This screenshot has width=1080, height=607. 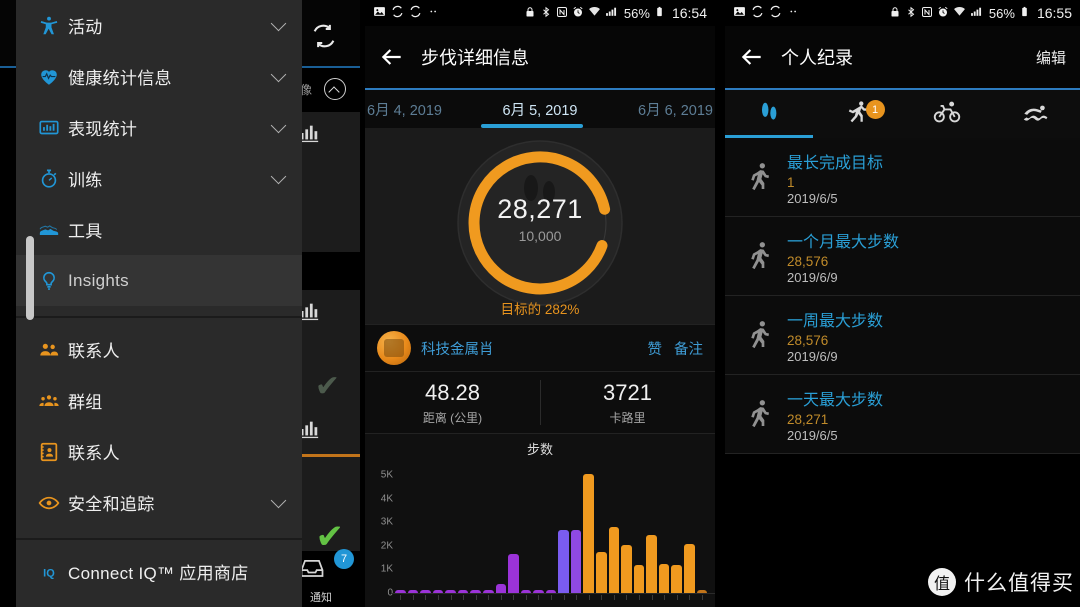 What do you see at coordinates (551, 529) in the screenshot?
I see `chart-bars` at bounding box center [551, 529].